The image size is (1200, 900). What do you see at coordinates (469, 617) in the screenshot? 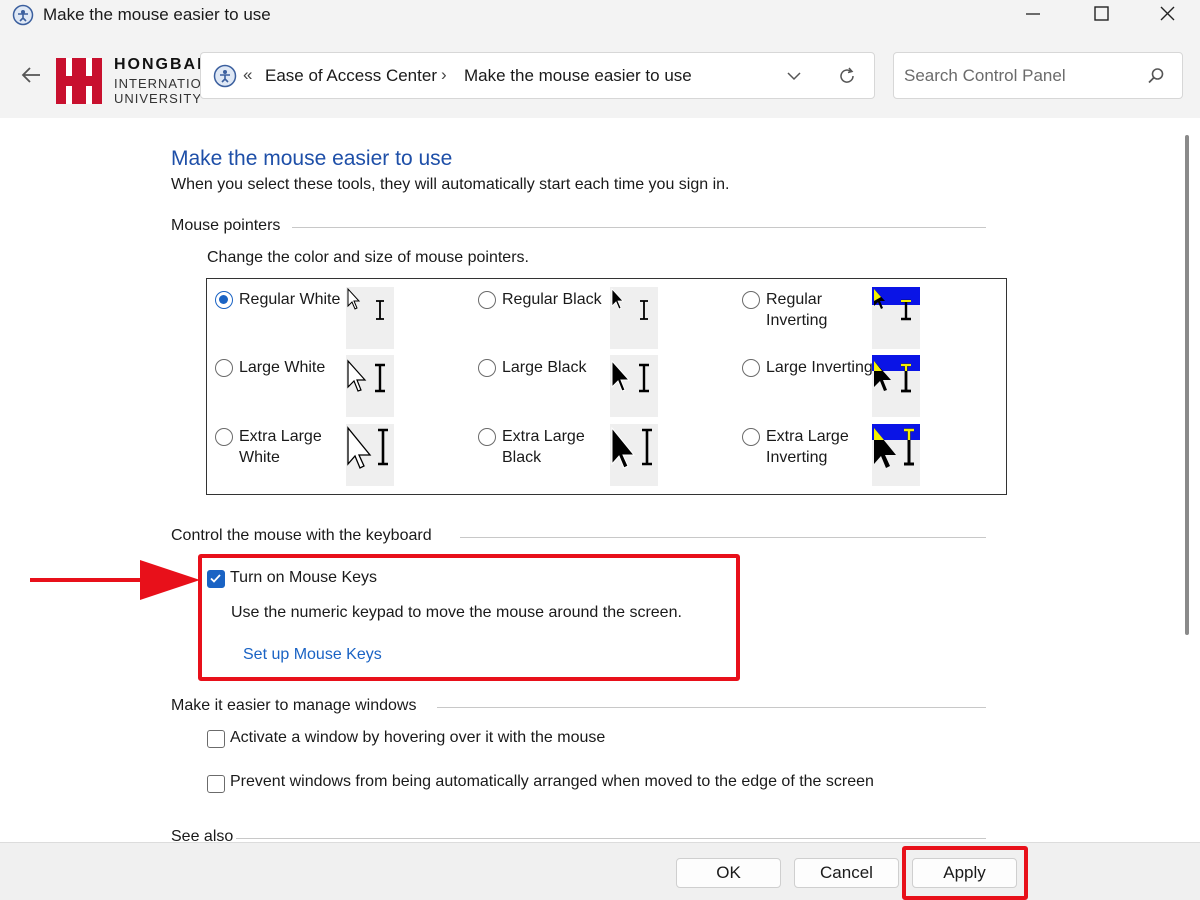
I see `annotation-highlight-mouse-keys` at bounding box center [469, 617].